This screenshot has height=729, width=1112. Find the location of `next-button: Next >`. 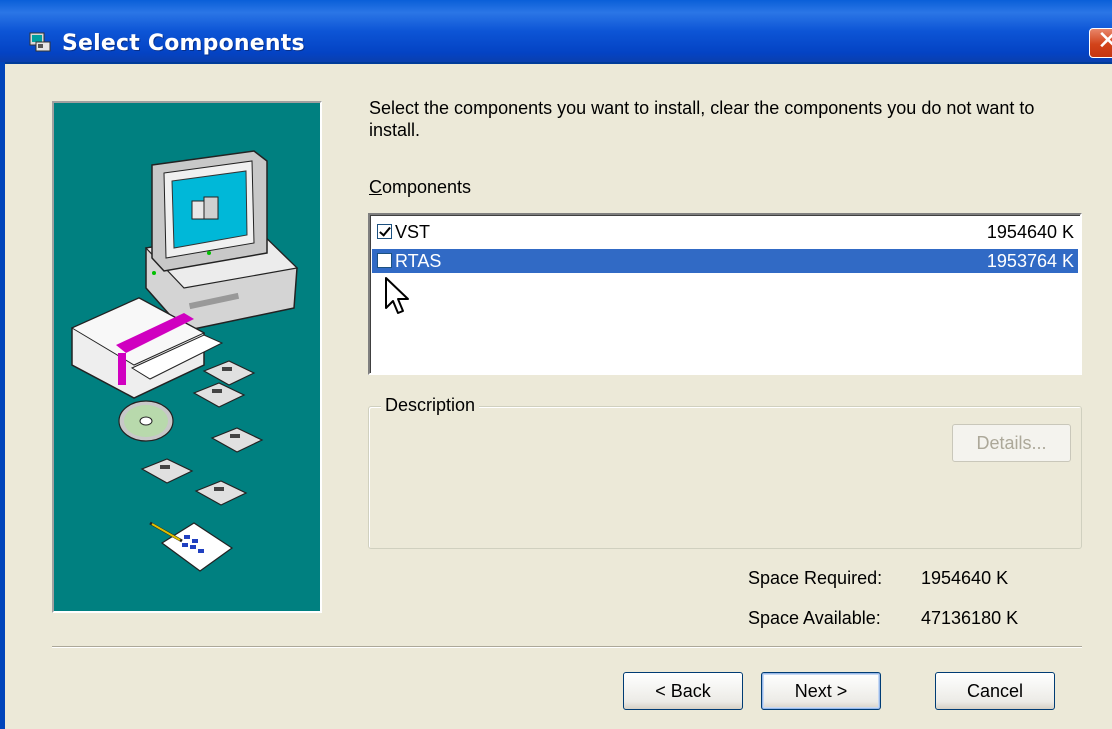

next-button: Next > is located at coordinates (821, 691).